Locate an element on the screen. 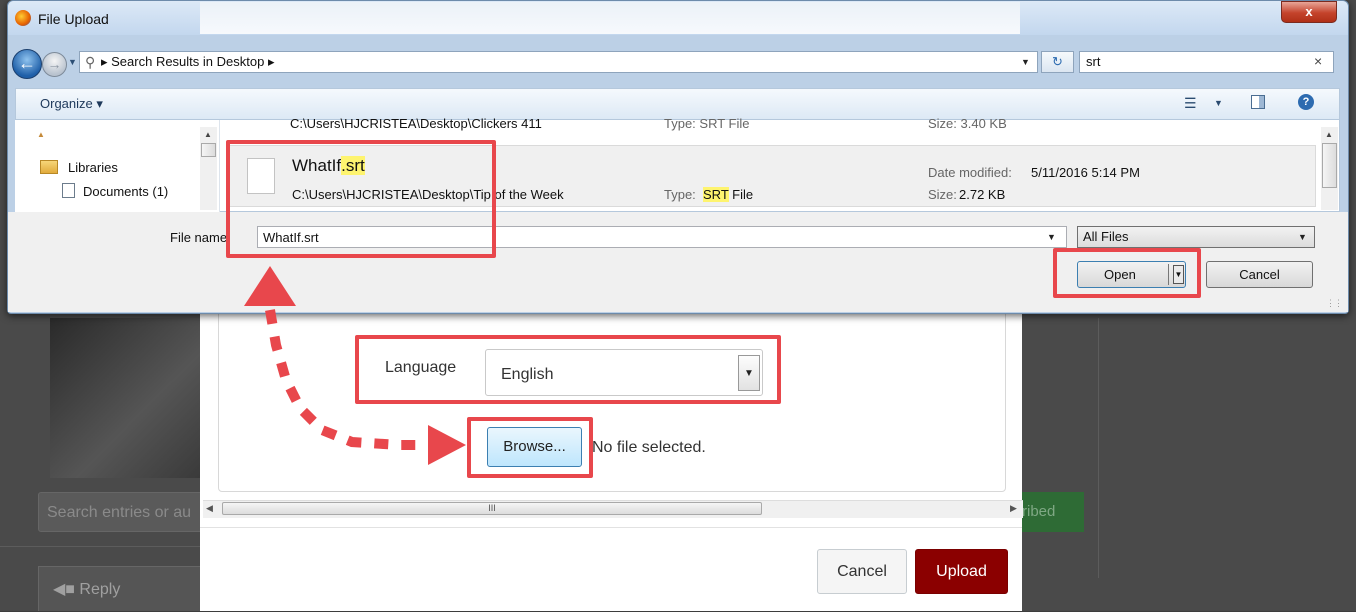 This screenshot has width=1356, height=612. file-type-rest: File is located at coordinates (741, 194).